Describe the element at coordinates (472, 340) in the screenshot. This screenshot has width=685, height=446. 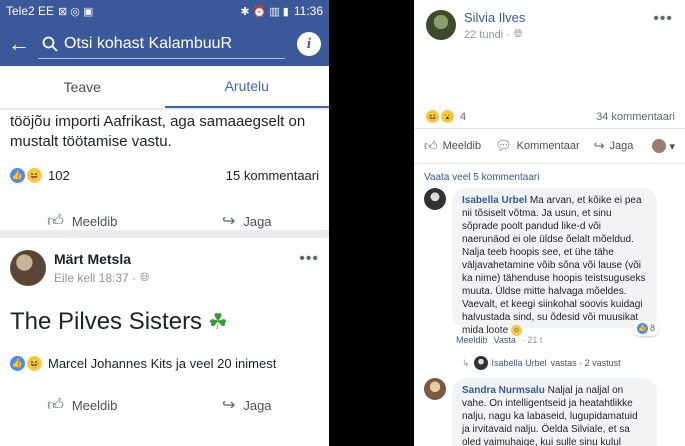
I see `comment-like-link: Meeldib` at that location.